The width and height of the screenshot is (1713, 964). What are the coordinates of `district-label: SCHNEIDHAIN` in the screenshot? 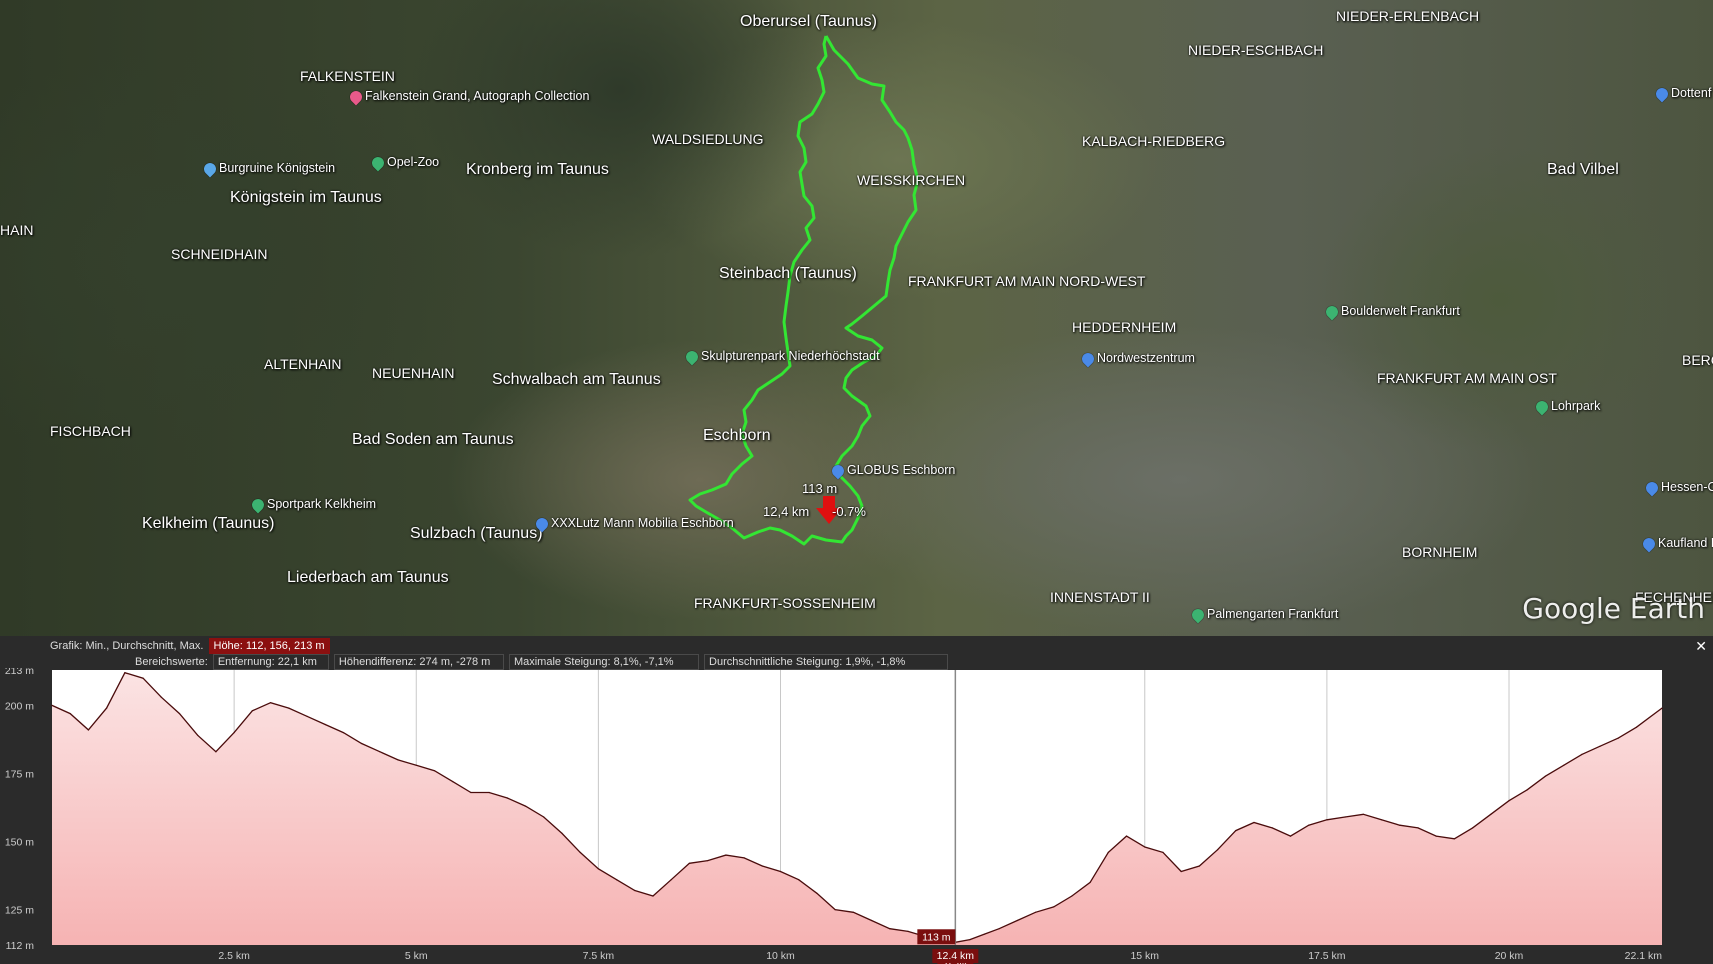 It's located at (219, 254).